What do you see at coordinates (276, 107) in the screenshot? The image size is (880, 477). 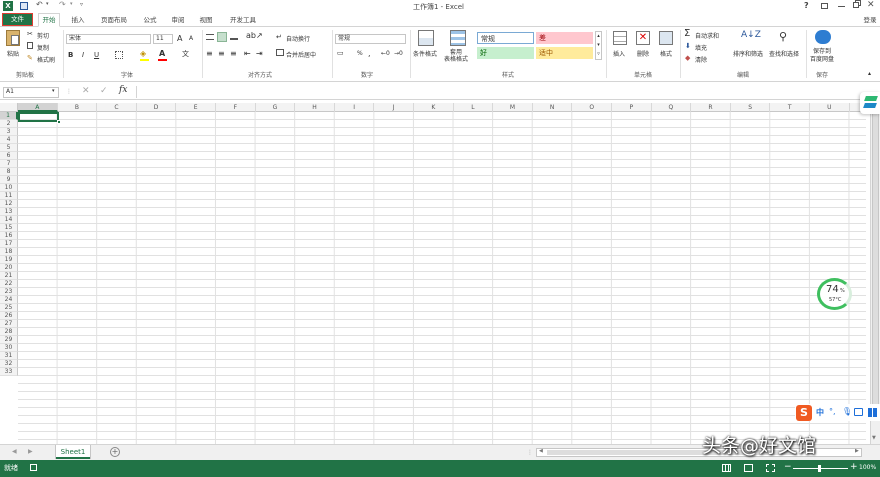 I see `column-header: G` at bounding box center [276, 107].